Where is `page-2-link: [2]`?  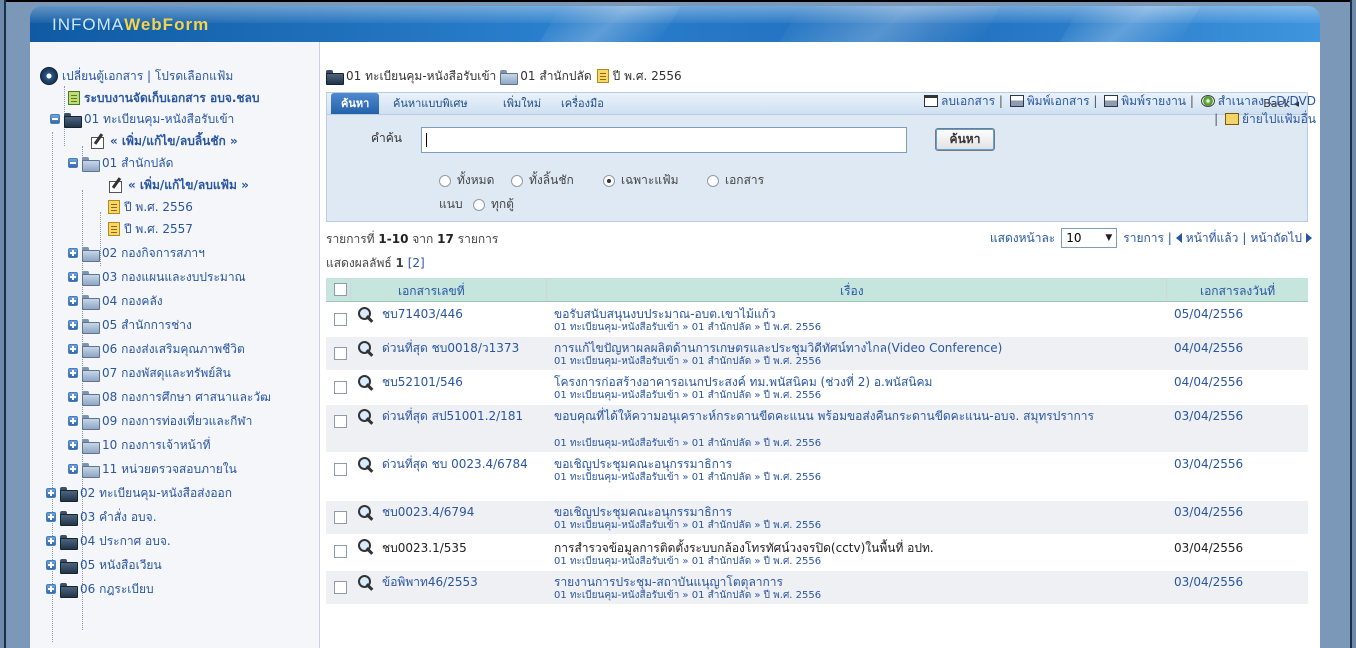 page-2-link: [2] is located at coordinates (416, 263).